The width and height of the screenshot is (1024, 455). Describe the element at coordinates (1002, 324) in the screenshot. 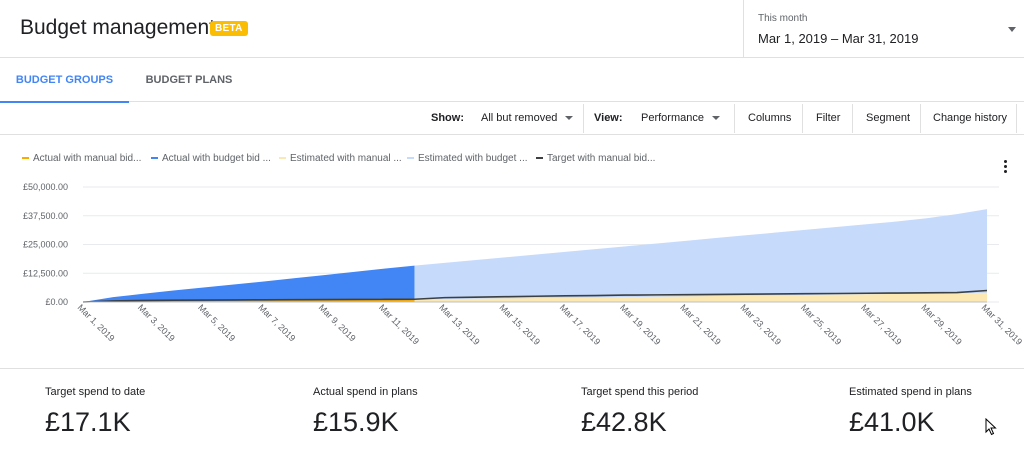

I see `x-tick-label: Mar 31, 2019` at that location.